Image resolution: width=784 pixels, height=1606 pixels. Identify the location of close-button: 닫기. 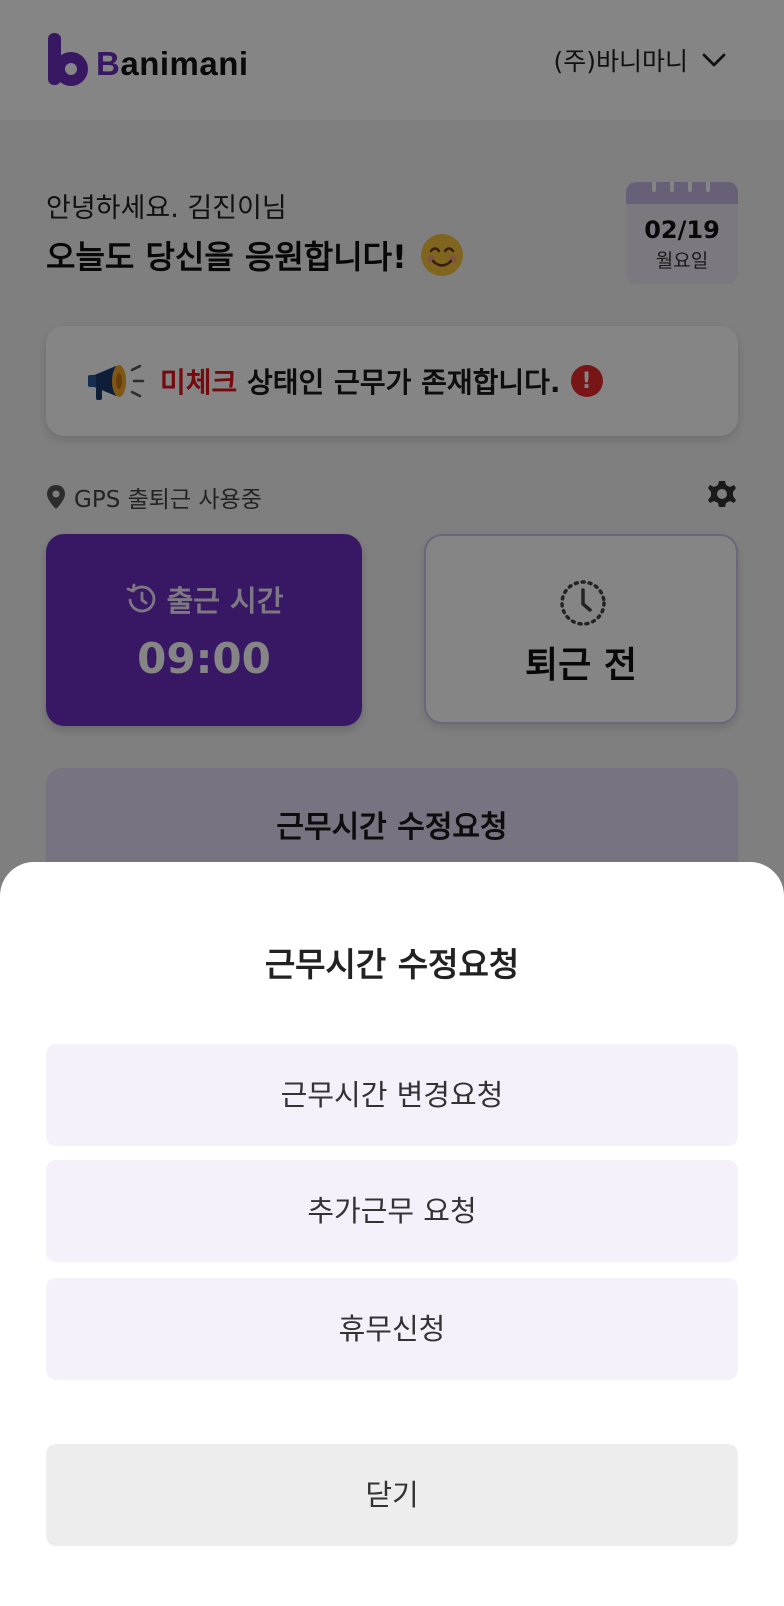
(392, 1495).